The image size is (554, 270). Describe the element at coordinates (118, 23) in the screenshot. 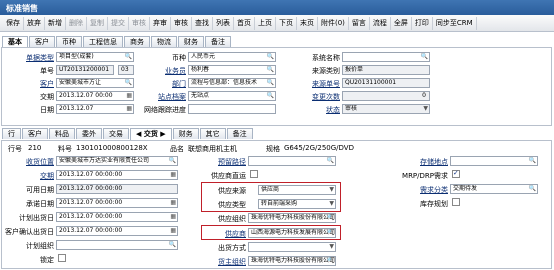

I see `toolbar-button: 提交` at that location.